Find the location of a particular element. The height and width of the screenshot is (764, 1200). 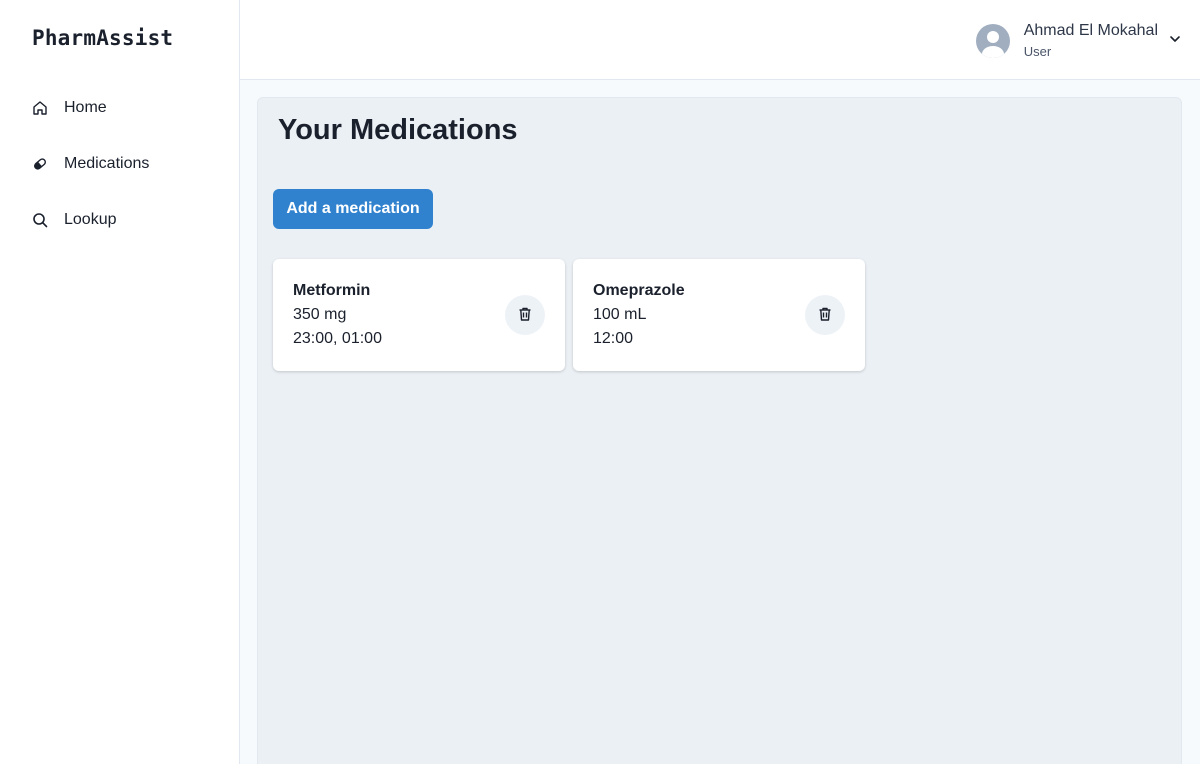

pill-icon is located at coordinates (40, 164).